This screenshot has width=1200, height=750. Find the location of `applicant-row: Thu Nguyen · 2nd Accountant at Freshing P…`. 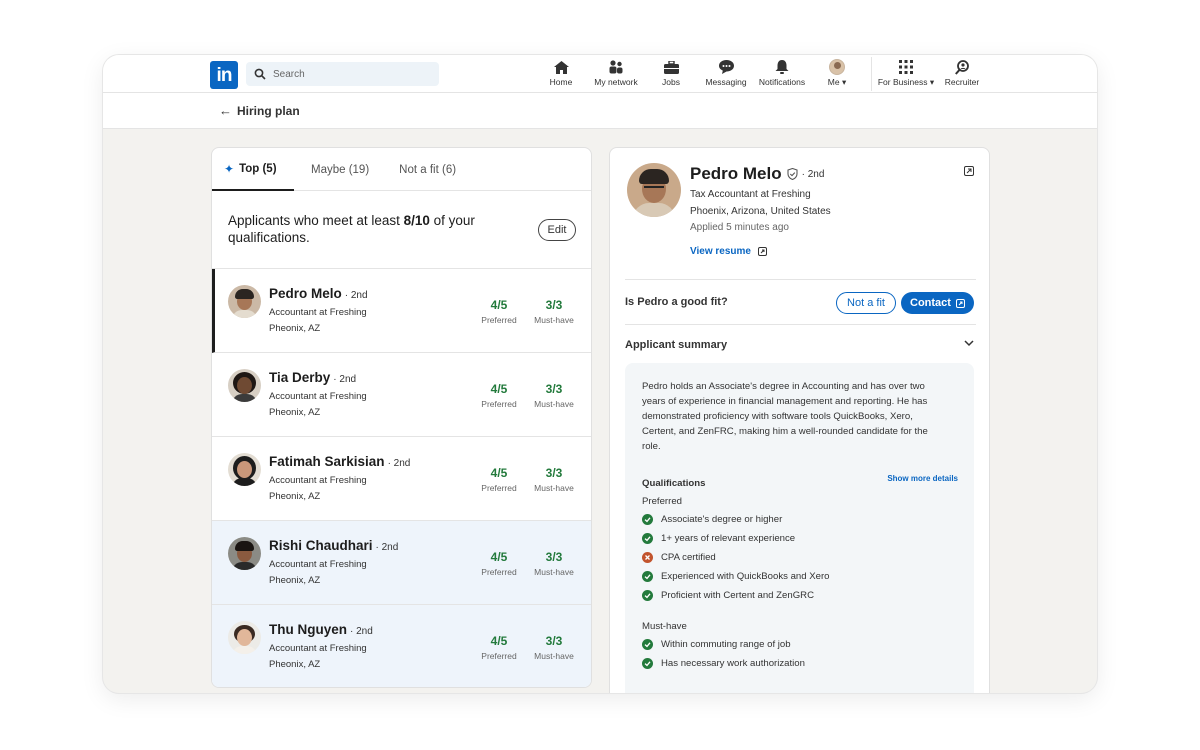

applicant-row: Thu Nguyen · 2nd Accountant at Freshing P… is located at coordinates (401, 646).